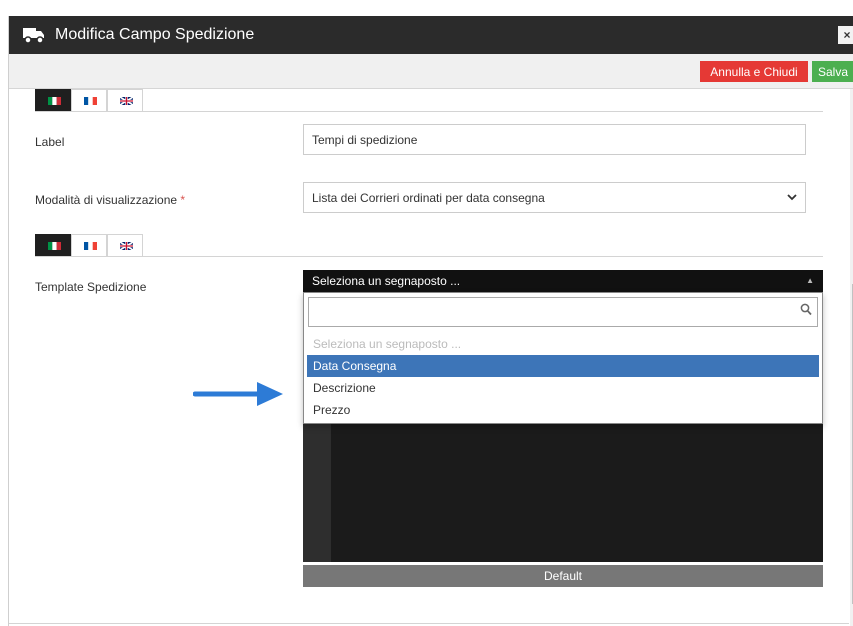  Describe the element at coordinates (810, 280) in the screenshot. I see `caret-up-icon: ▲` at that location.